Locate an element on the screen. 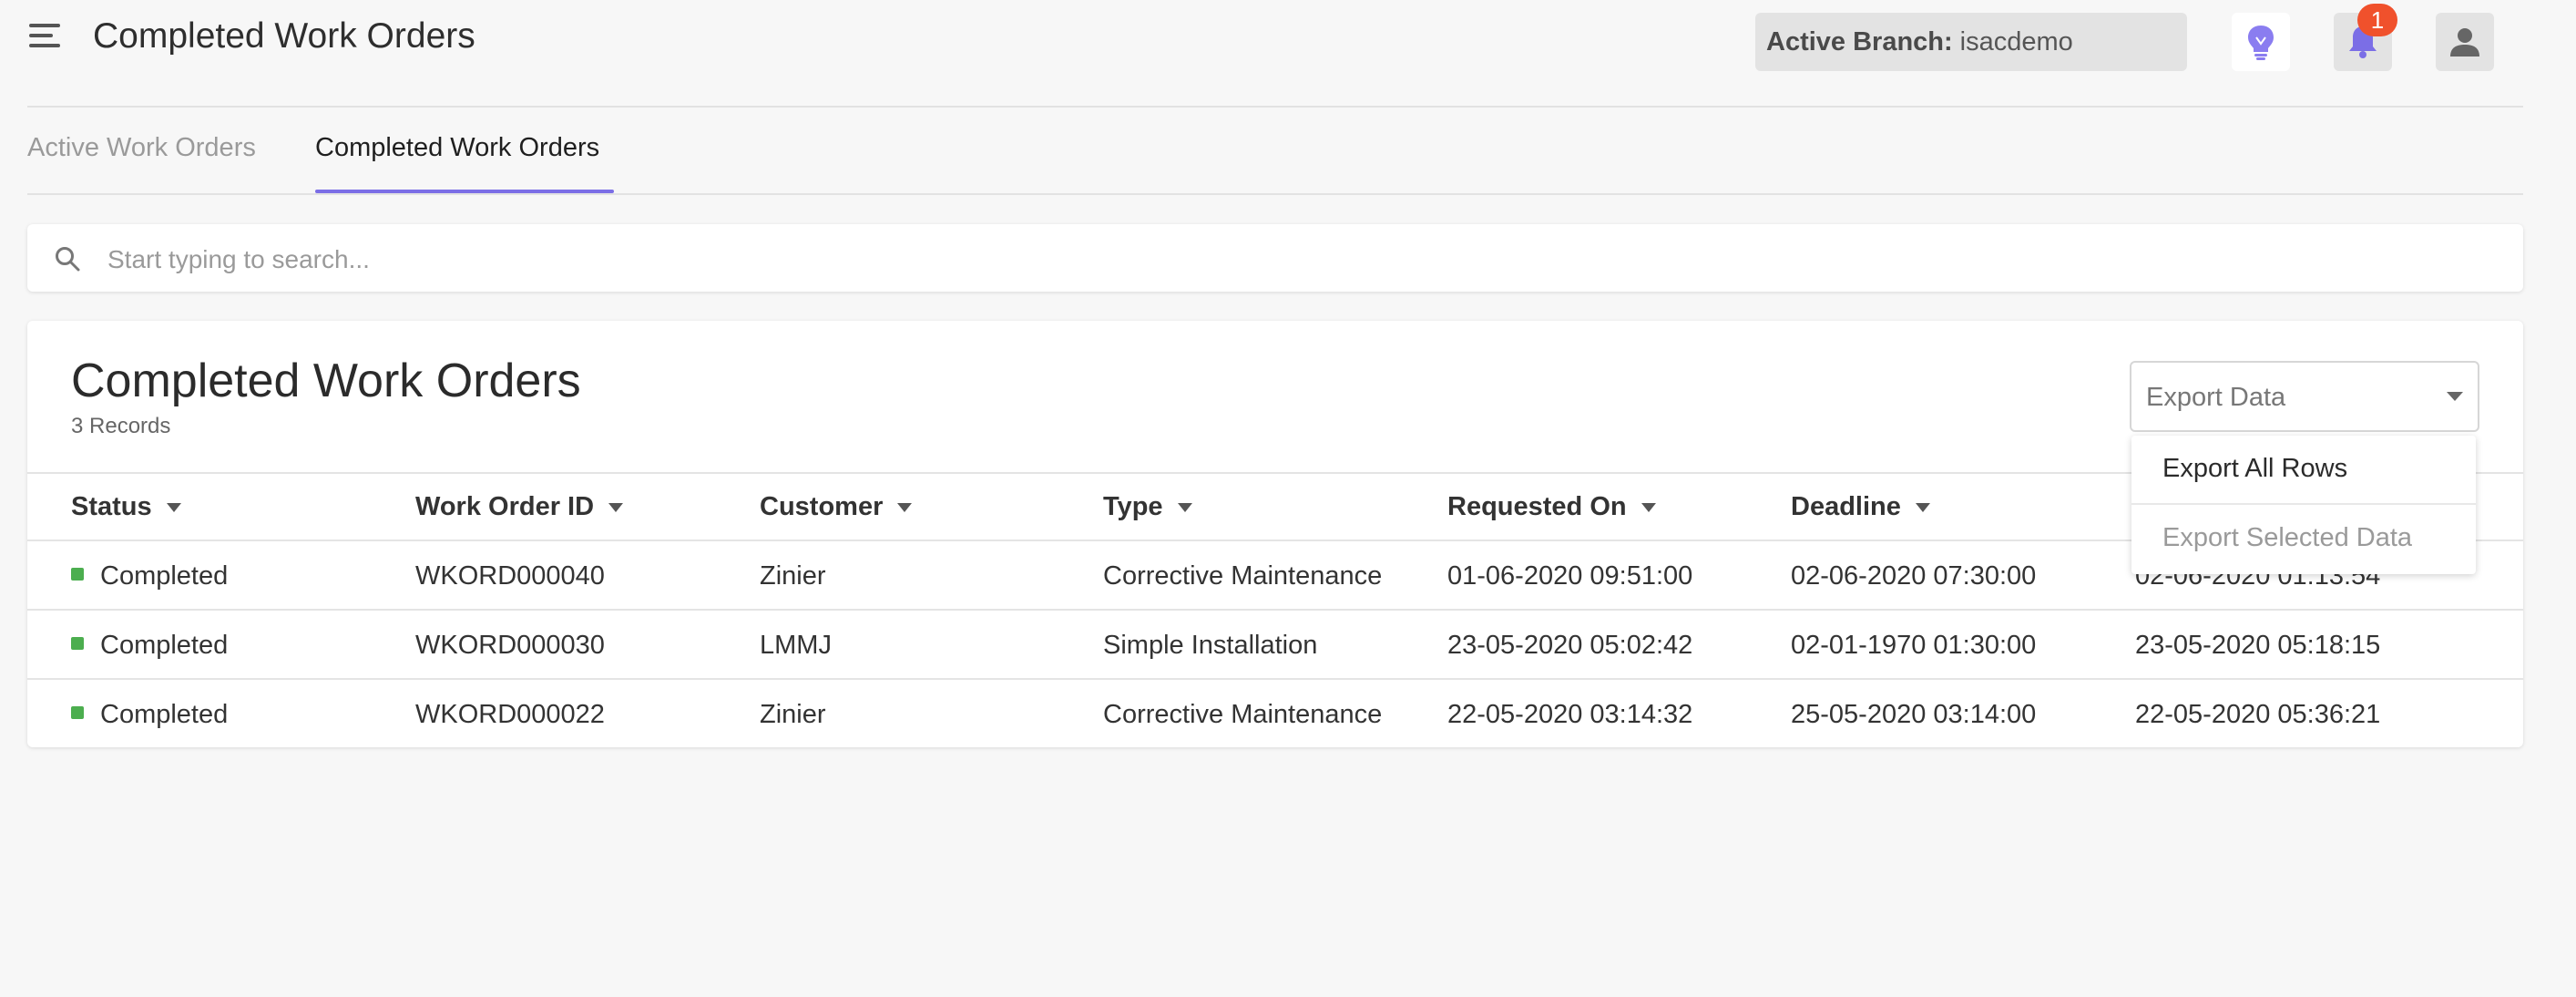 The height and width of the screenshot is (997, 2576). column-header-label: Deadline is located at coordinates (1846, 506).